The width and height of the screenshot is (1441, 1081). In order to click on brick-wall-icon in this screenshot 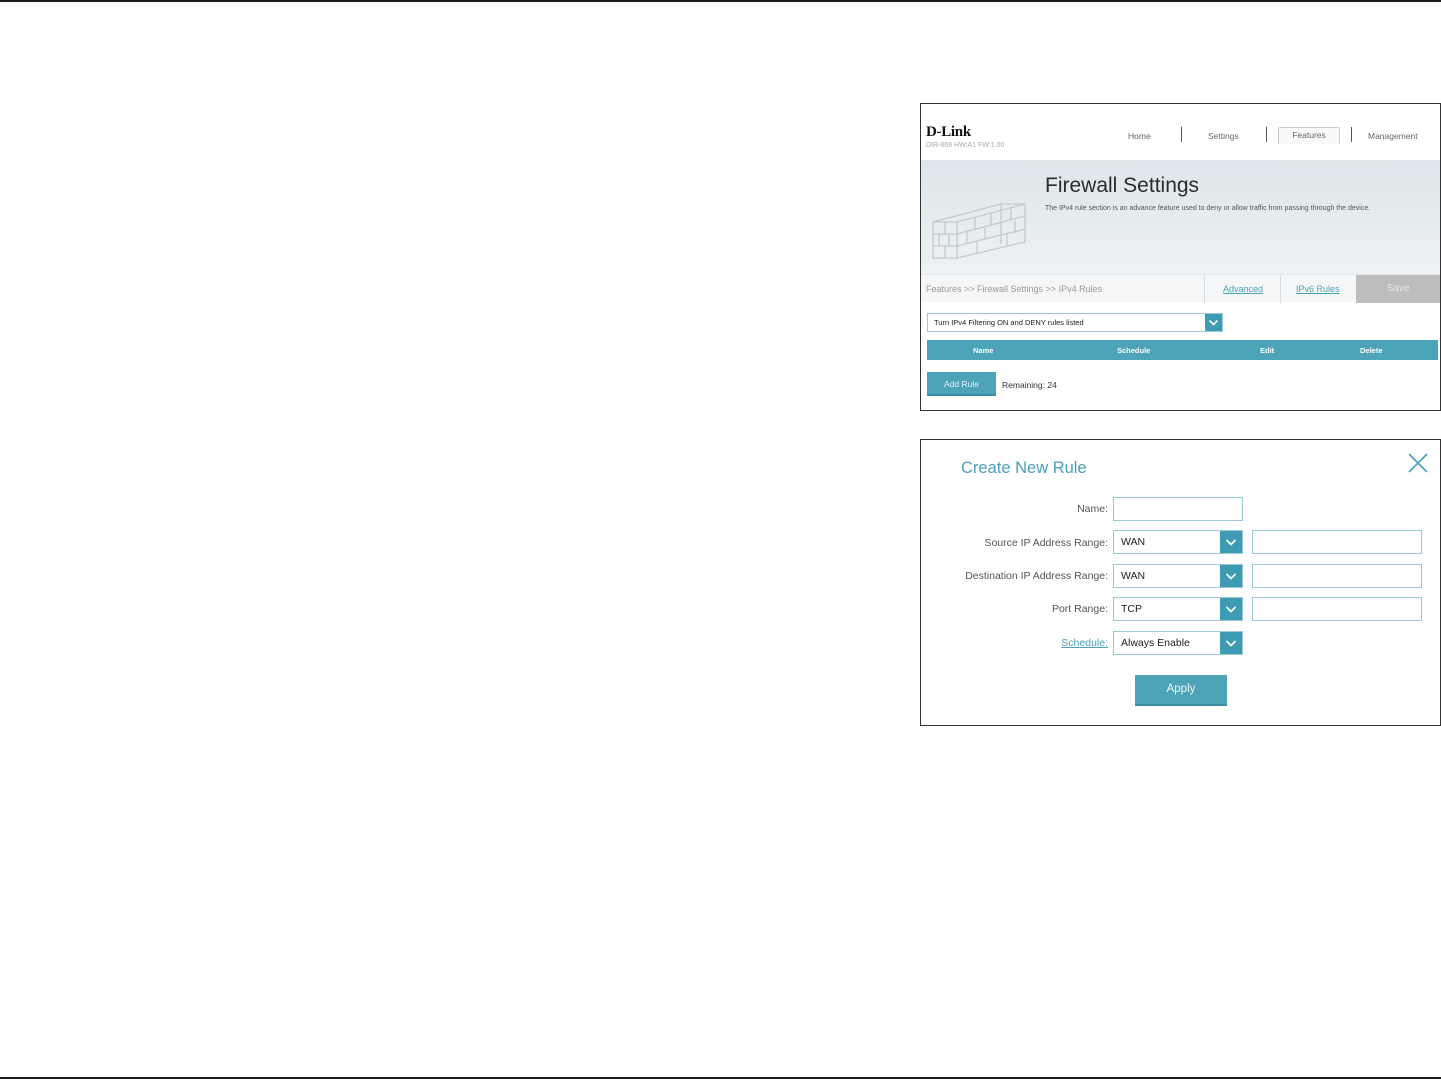, I will do `click(979, 231)`.